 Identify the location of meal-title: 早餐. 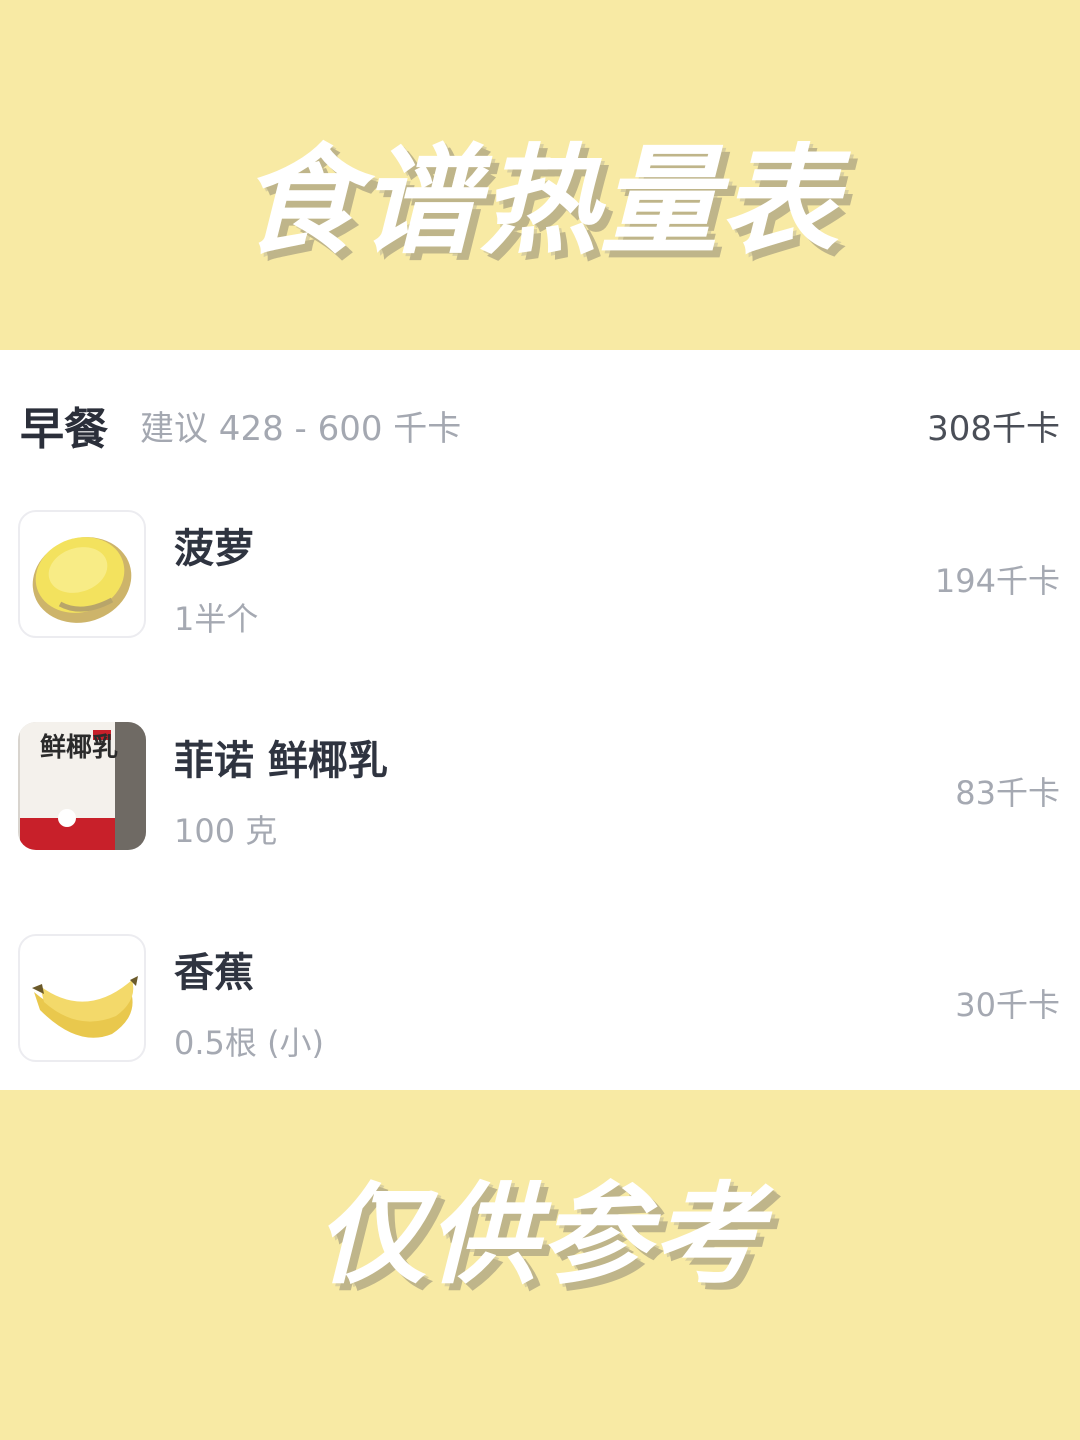
(64, 429).